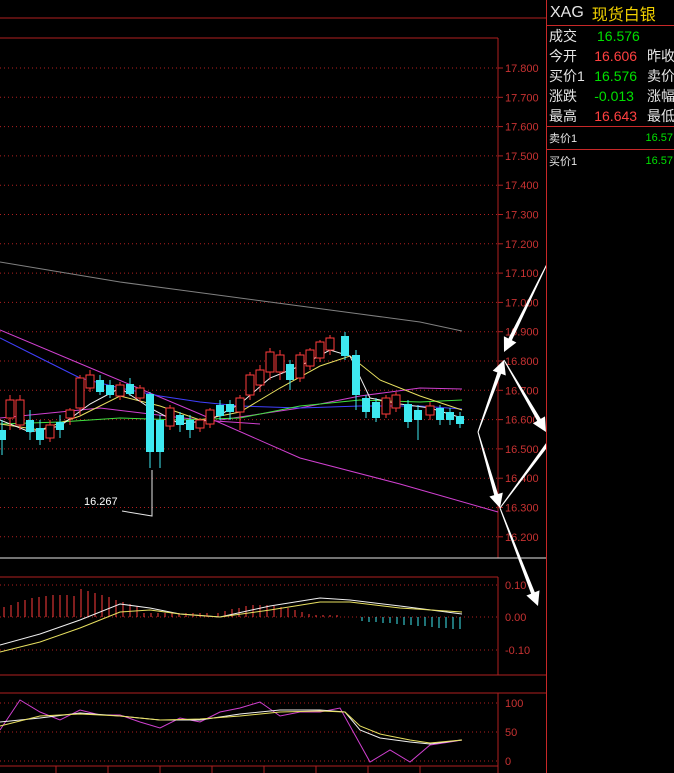 The width and height of the screenshot is (674, 773). I want to click on macd-dea-line, so click(231, 627).